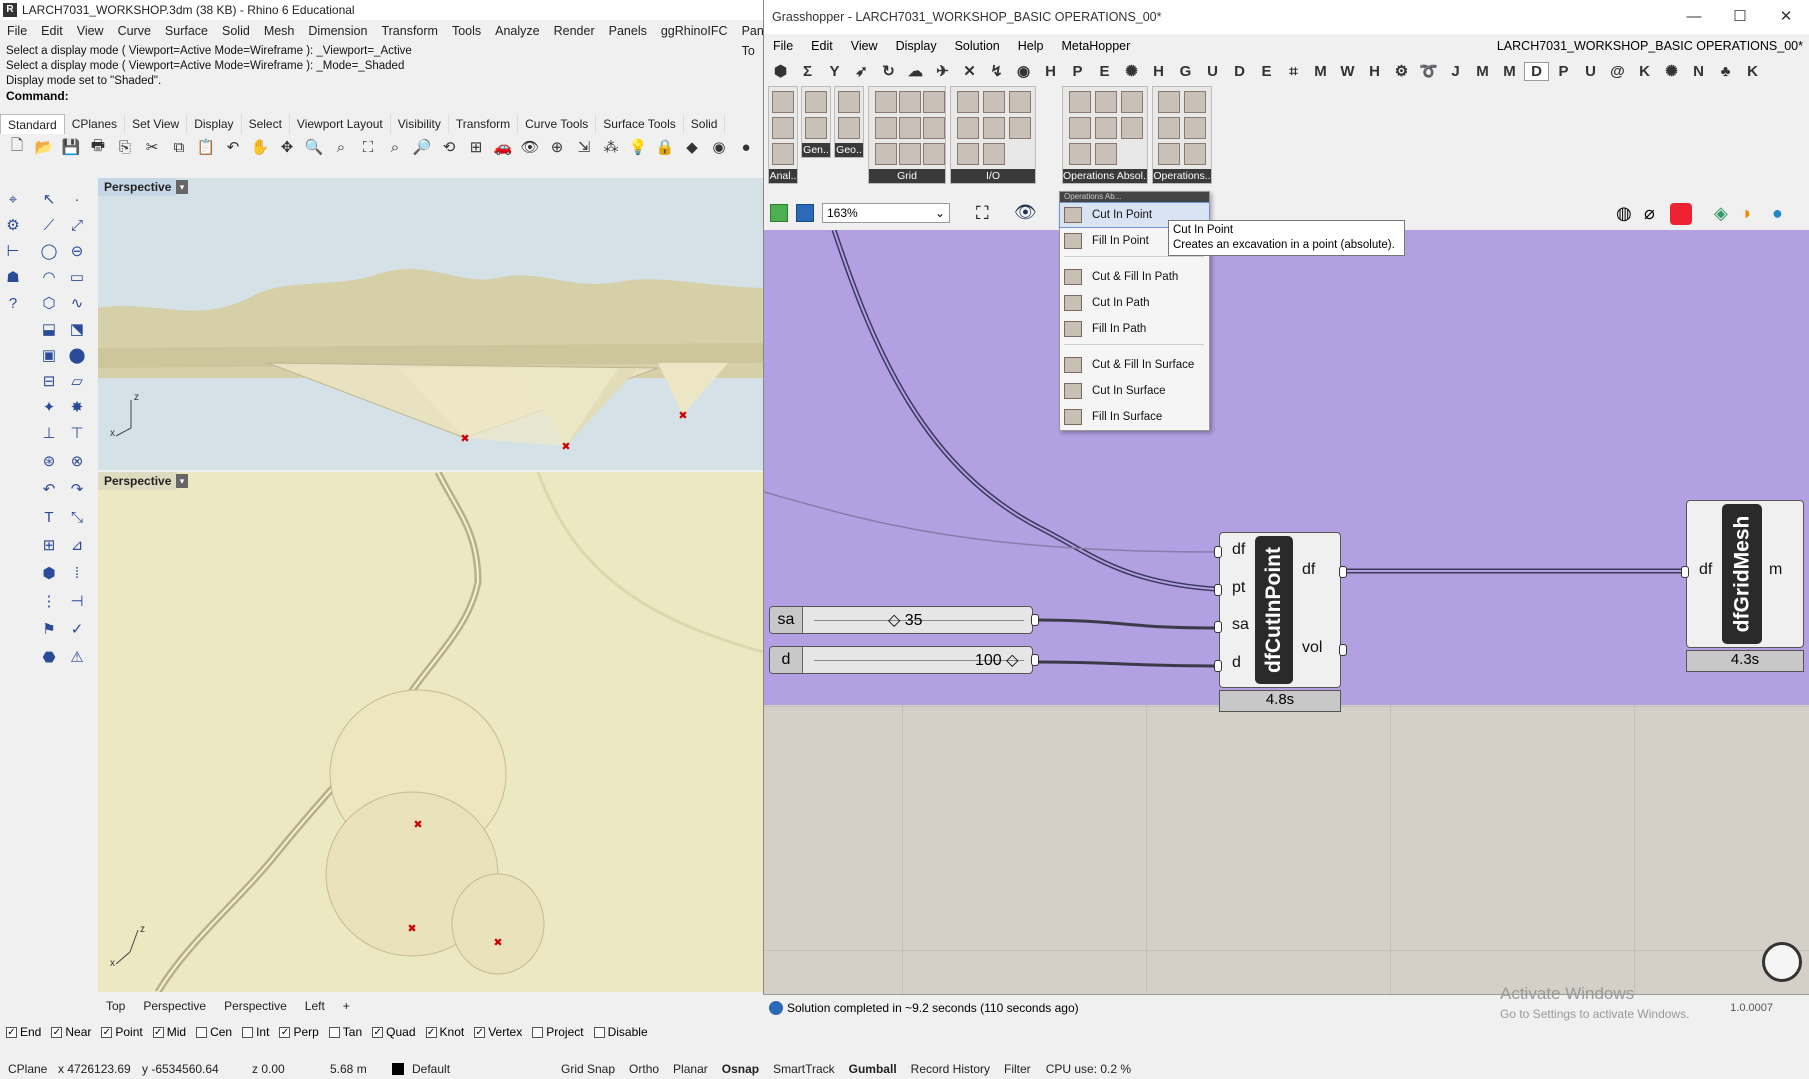  What do you see at coordinates (444, 1032) in the screenshot?
I see `osnap-knot: ✓ Knot` at bounding box center [444, 1032].